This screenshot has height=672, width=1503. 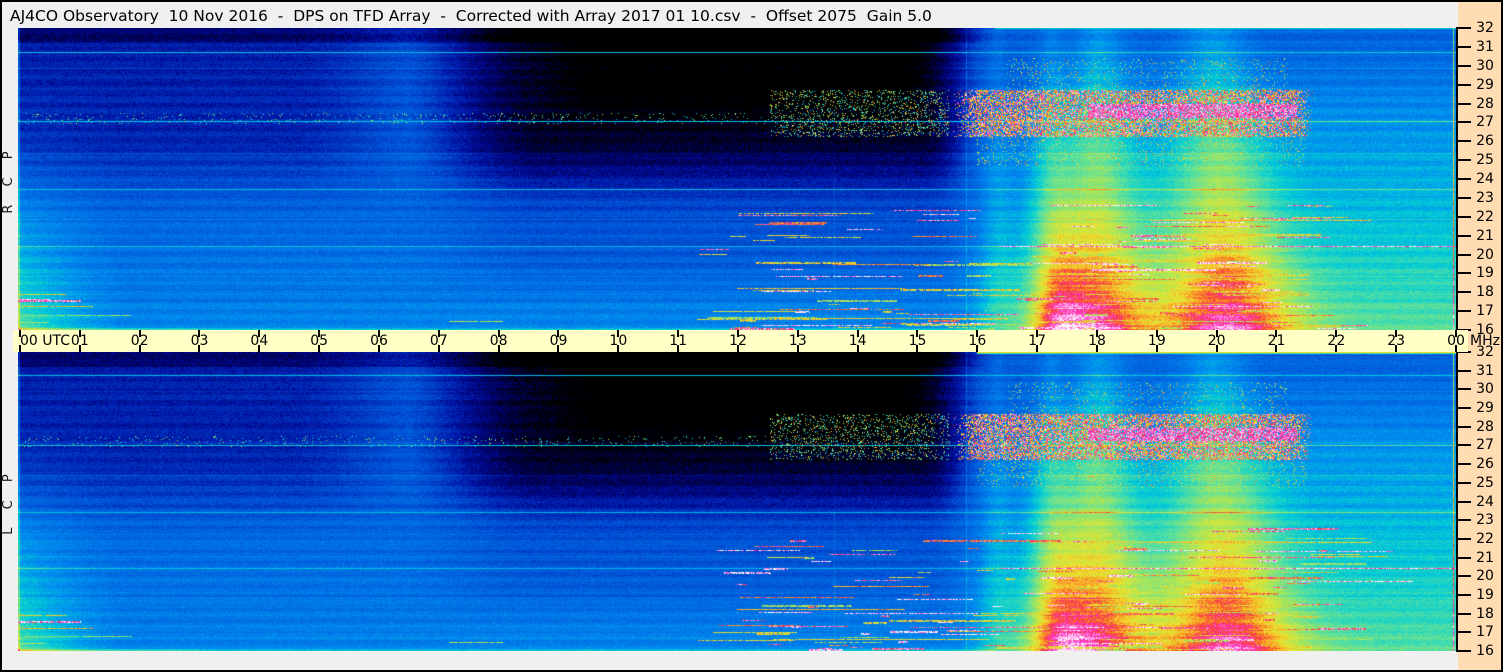 What do you see at coordinates (1156, 341) in the screenshot?
I see `time-tick-label: 19` at bounding box center [1156, 341].